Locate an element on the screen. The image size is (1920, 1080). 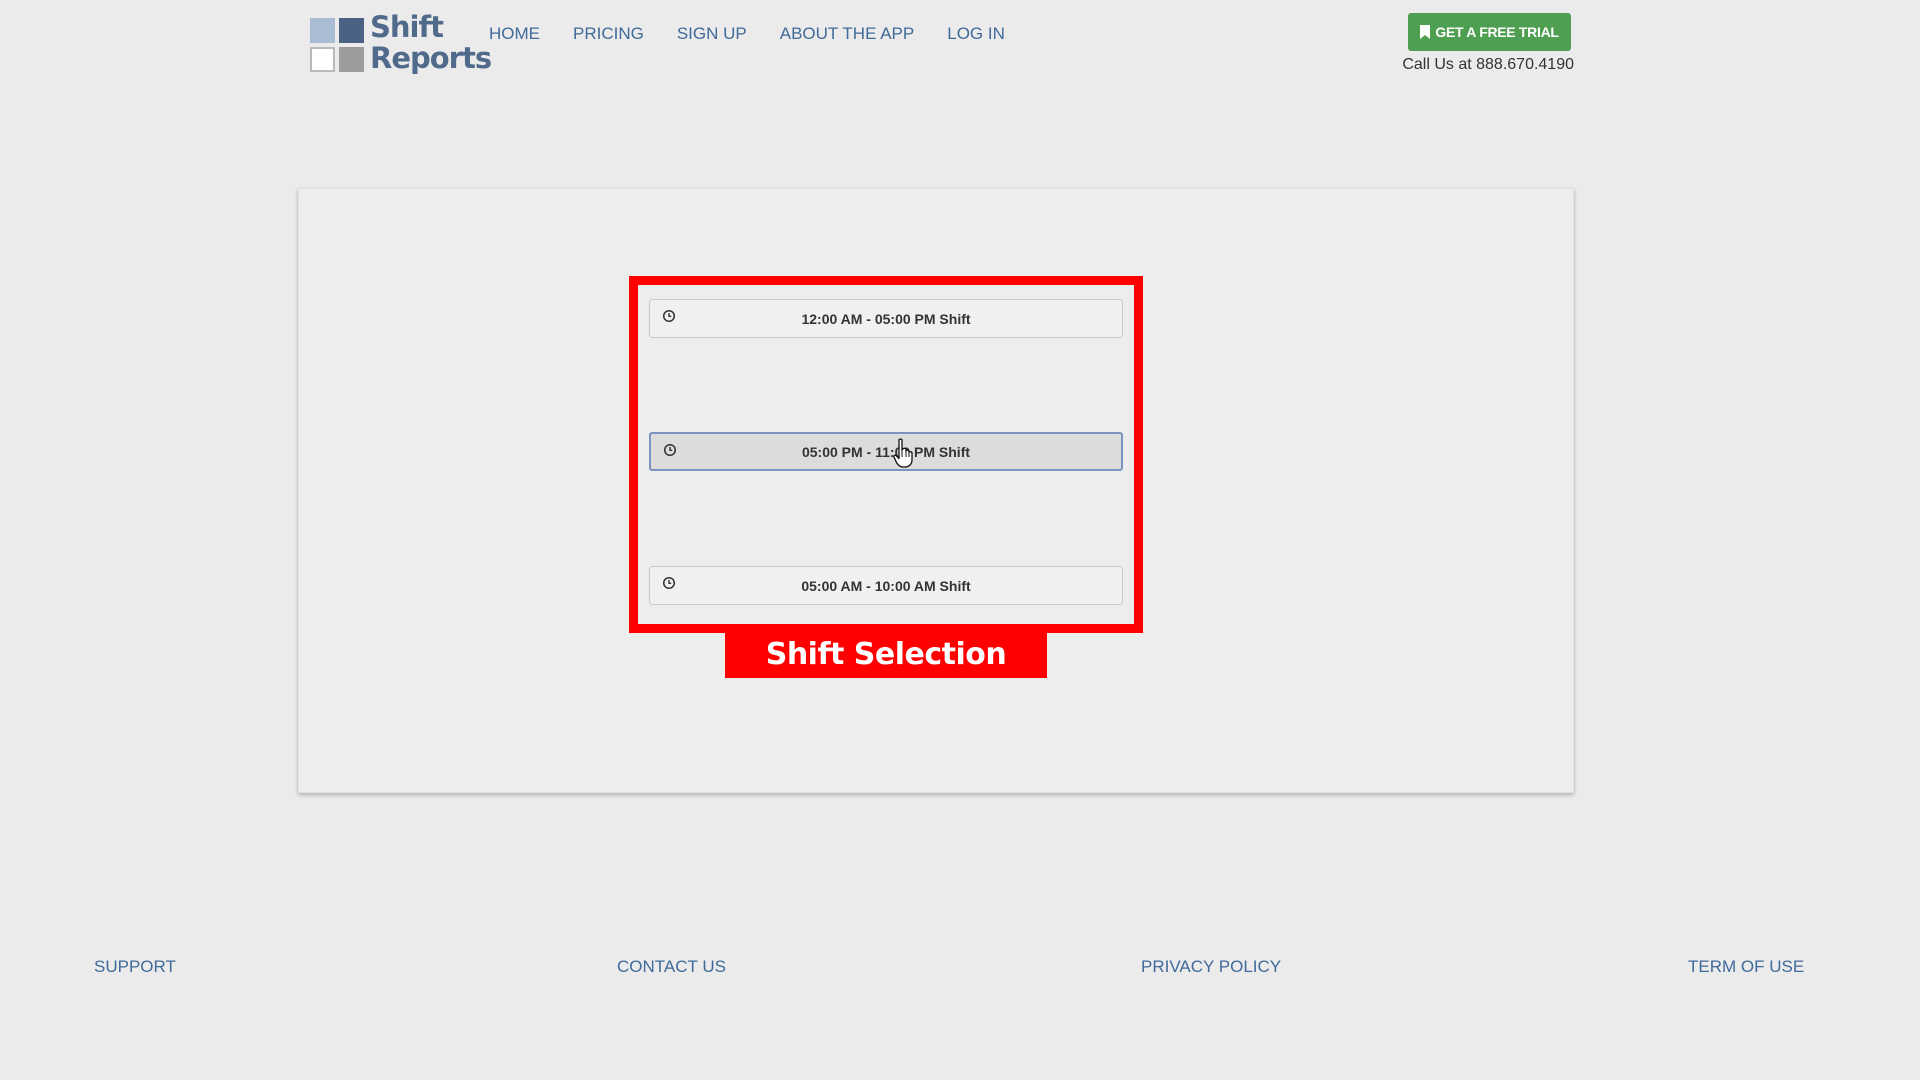
nav-home: HOME is located at coordinates (514, 34).